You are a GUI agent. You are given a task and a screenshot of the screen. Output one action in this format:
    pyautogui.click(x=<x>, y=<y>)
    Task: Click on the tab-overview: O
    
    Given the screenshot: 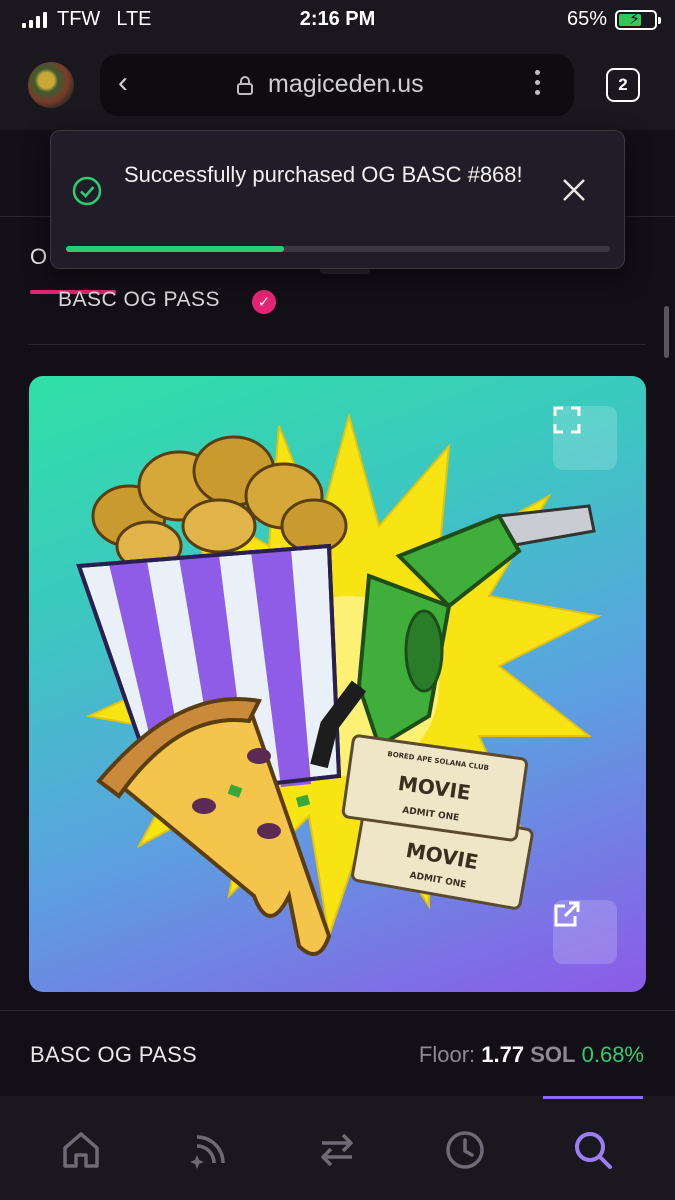 What is the action you would take?
    pyautogui.click(x=38, y=257)
    